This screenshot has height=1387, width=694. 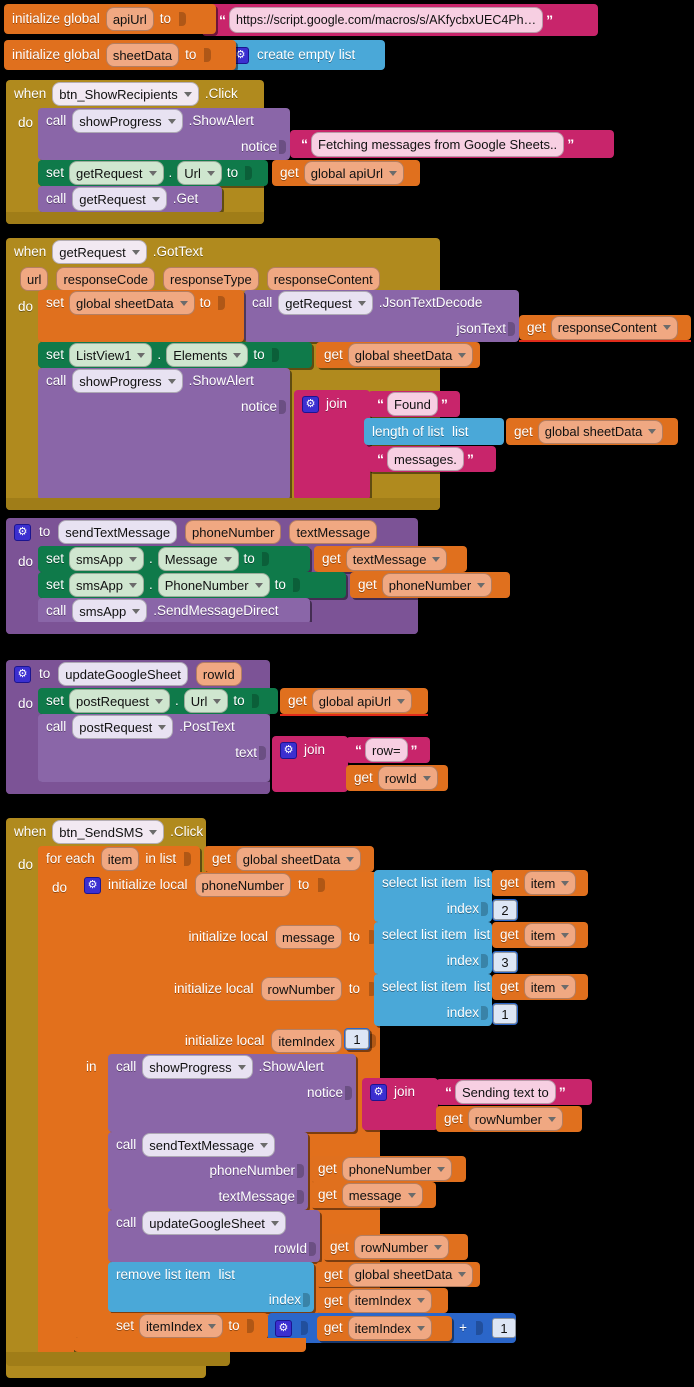 I want to click on get-global-apiurl-block: get global apiUrl, so click(x=346, y=173).